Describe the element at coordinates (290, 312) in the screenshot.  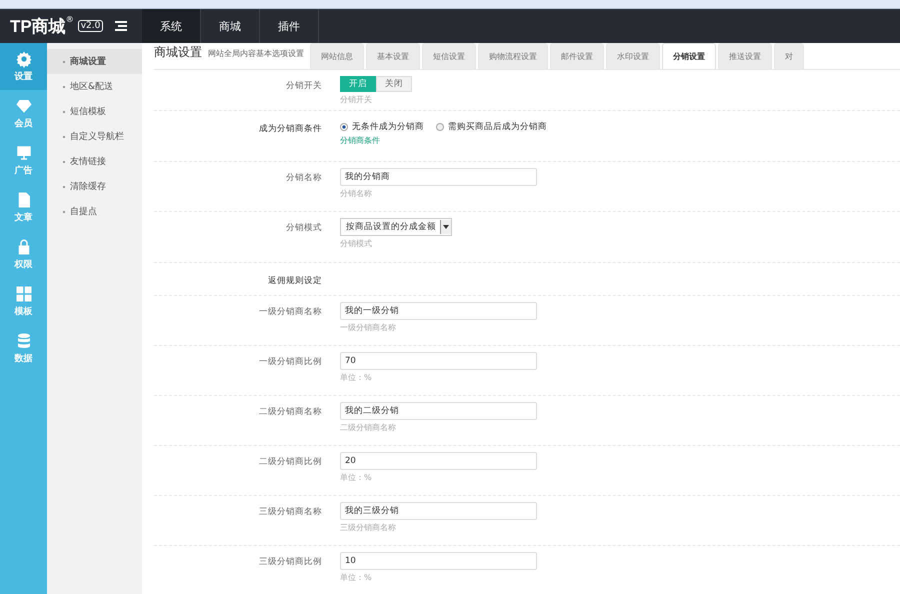
I see `field-label: 一级分销商名称` at that location.